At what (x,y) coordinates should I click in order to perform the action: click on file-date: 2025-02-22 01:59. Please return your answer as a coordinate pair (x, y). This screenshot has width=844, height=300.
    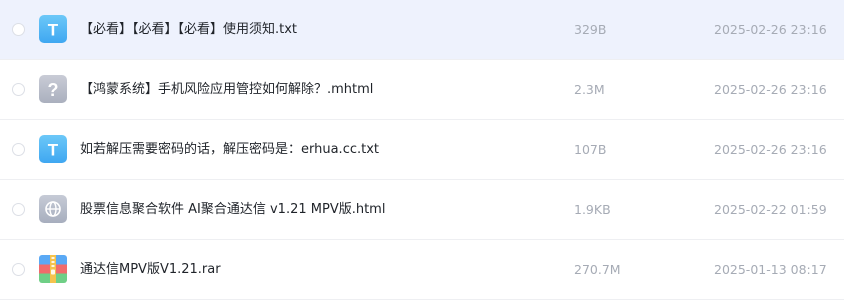
    Looking at the image, I should click on (770, 209).